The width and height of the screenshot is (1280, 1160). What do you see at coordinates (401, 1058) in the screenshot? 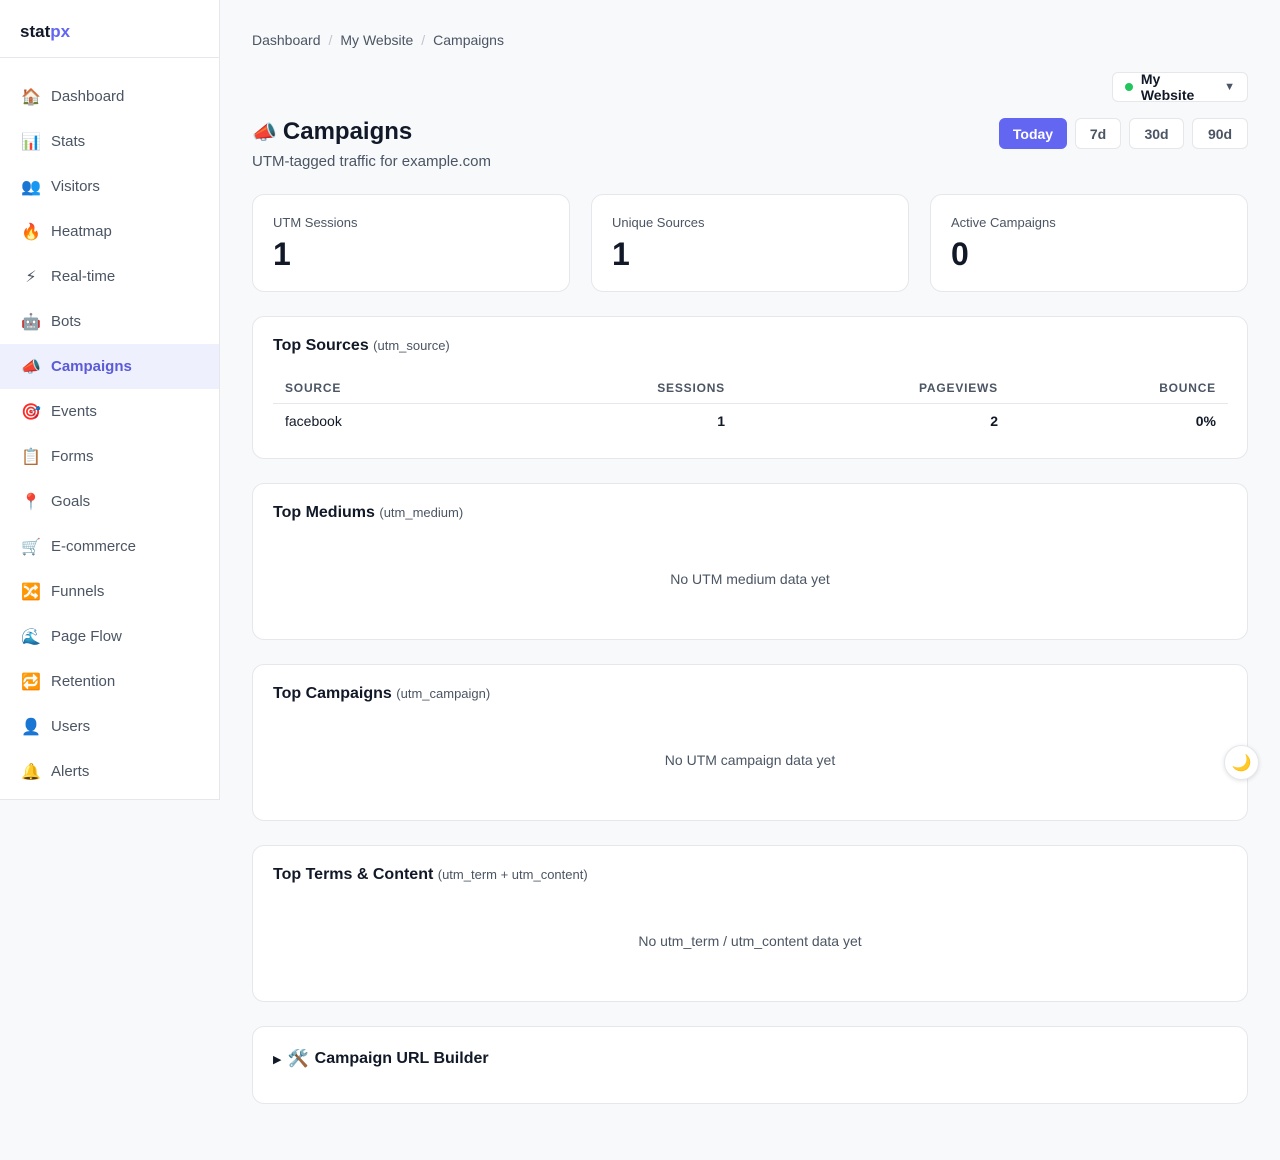
I see `campaign-url-builder-label: Campaign URL Builder` at bounding box center [401, 1058].